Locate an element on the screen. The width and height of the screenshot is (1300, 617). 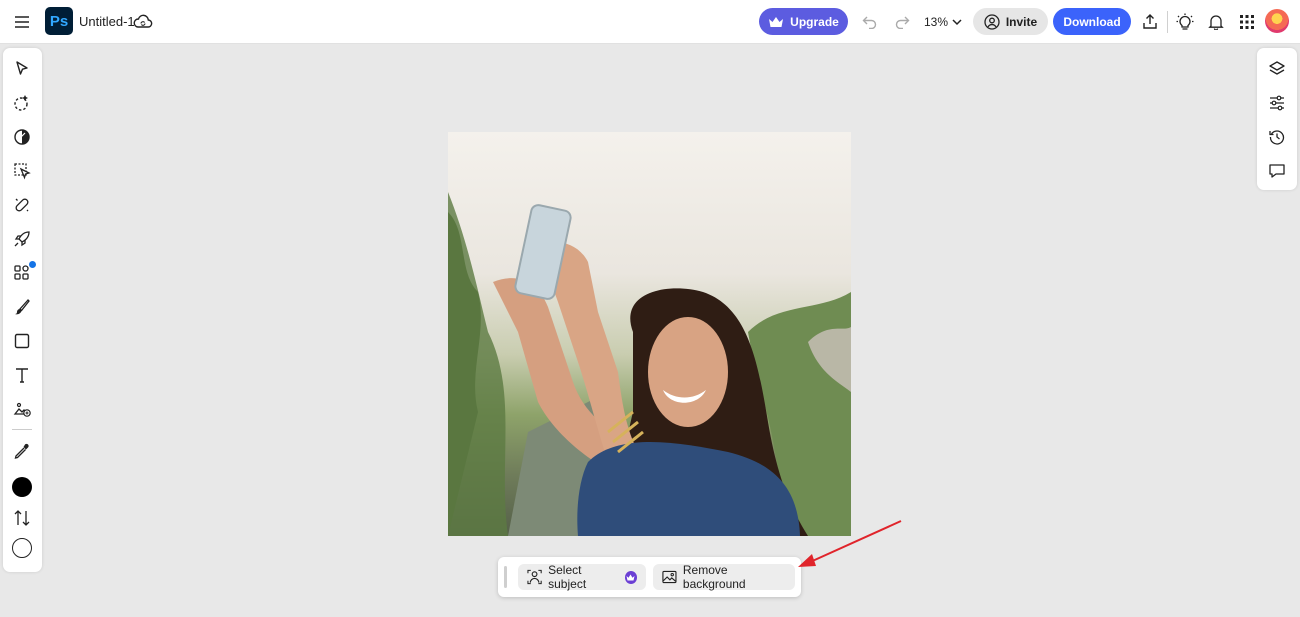
bell-icon is located at coordinates (1216, 22).